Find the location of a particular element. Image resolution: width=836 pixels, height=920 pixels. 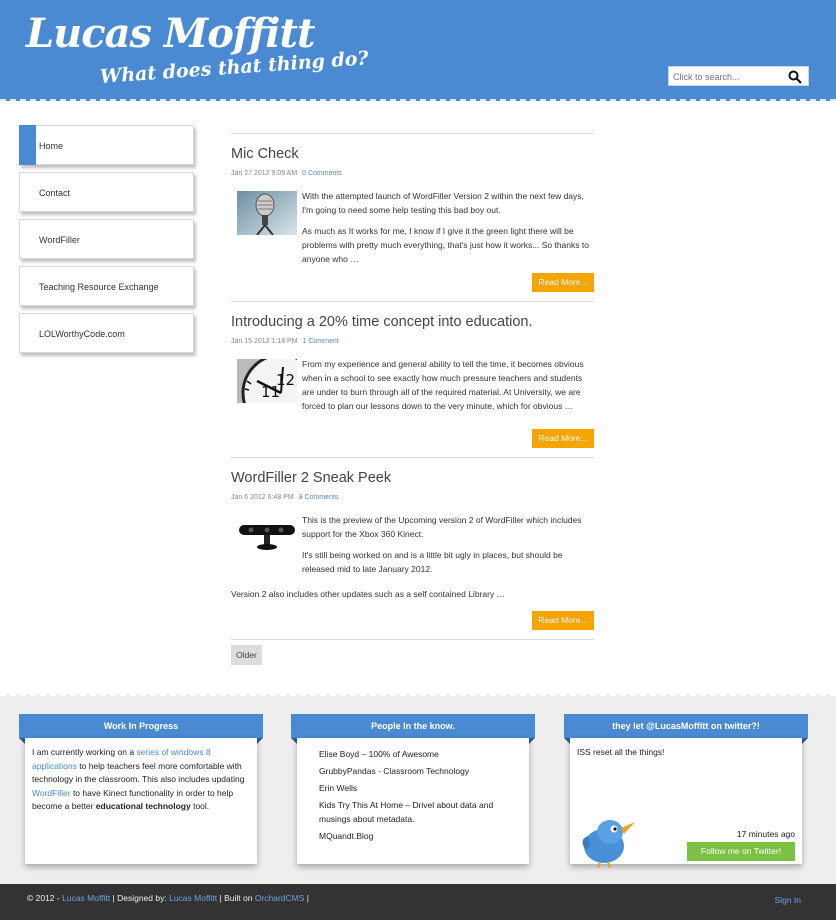

sidebar-item-teaching-resource-exchange: Teaching Resource Exchange is located at coordinates (106, 286).